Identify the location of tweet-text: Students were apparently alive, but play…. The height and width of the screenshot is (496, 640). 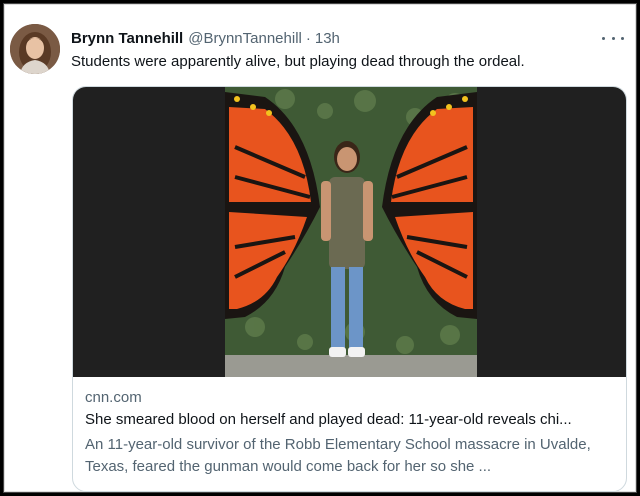
(298, 61).